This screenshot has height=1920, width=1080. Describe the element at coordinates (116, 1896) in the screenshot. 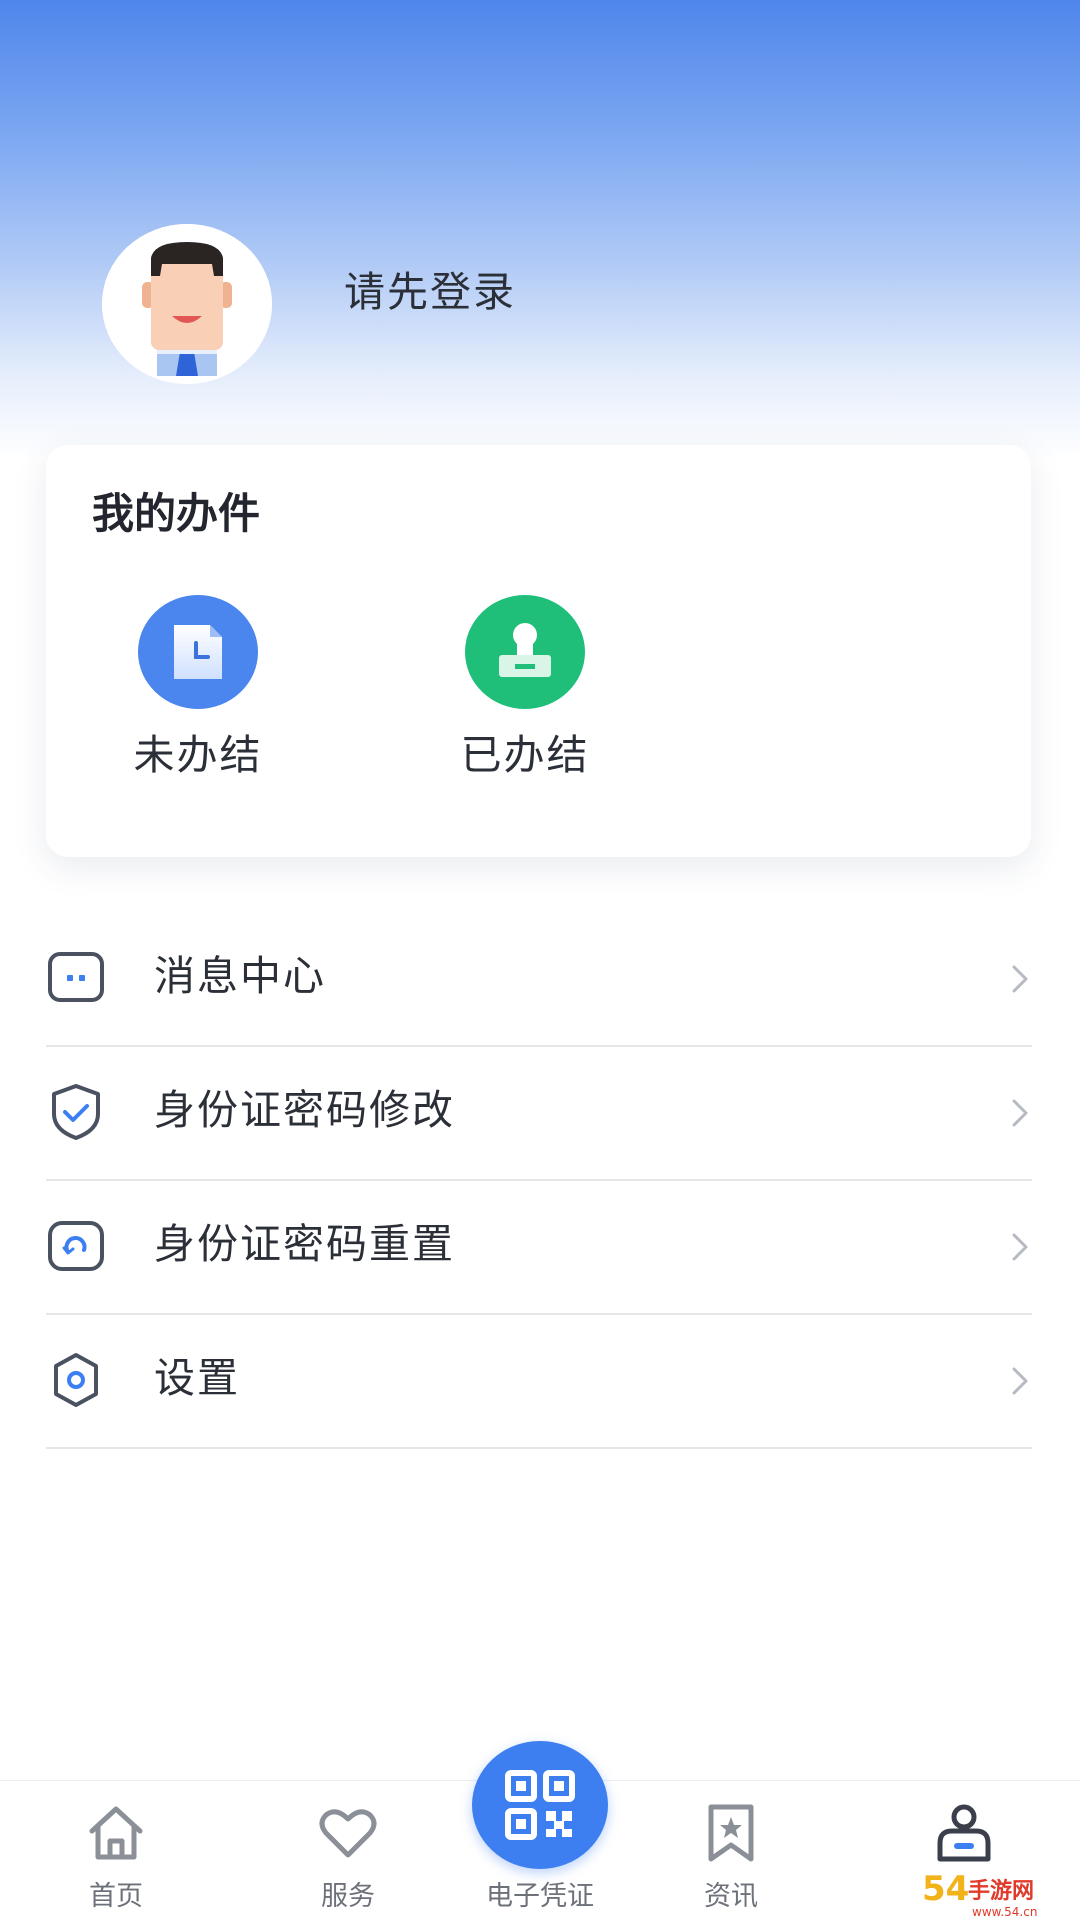

I see `tab-label: 首页` at that location.